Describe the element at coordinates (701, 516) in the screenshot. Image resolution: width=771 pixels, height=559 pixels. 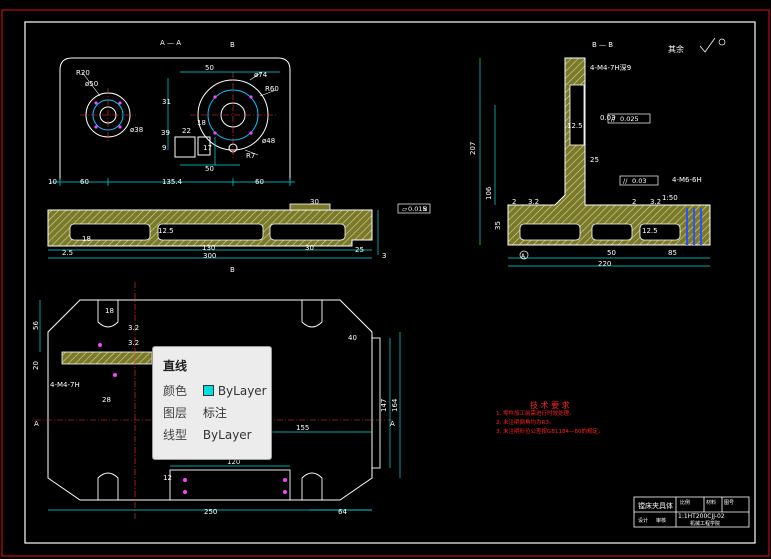
I see `drawing-number: 1:1HT200CJJ-02` at that location.